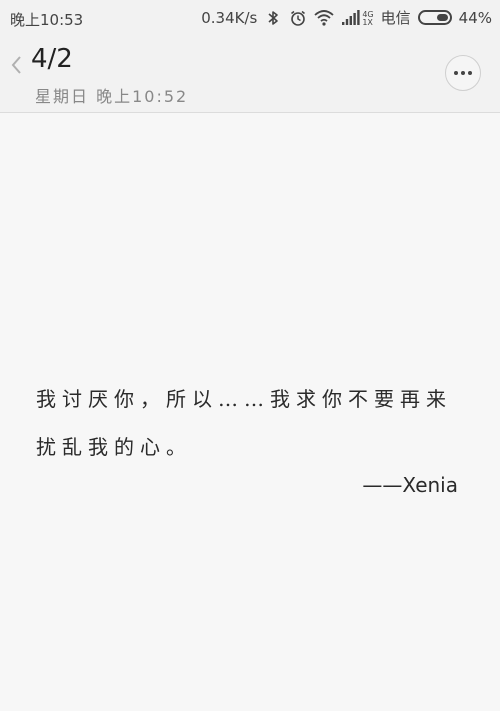  I want to click on chevron-left-icon, so click(17, 65).